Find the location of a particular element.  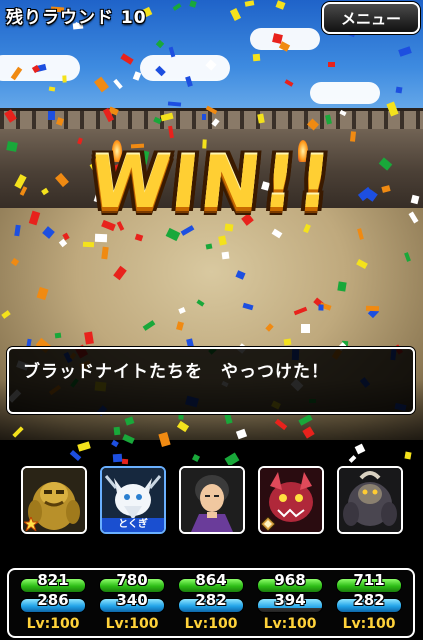

stat-block-gorilla-beast-monster: 711 282 Lv:100 is located at coordinates (369, 603).